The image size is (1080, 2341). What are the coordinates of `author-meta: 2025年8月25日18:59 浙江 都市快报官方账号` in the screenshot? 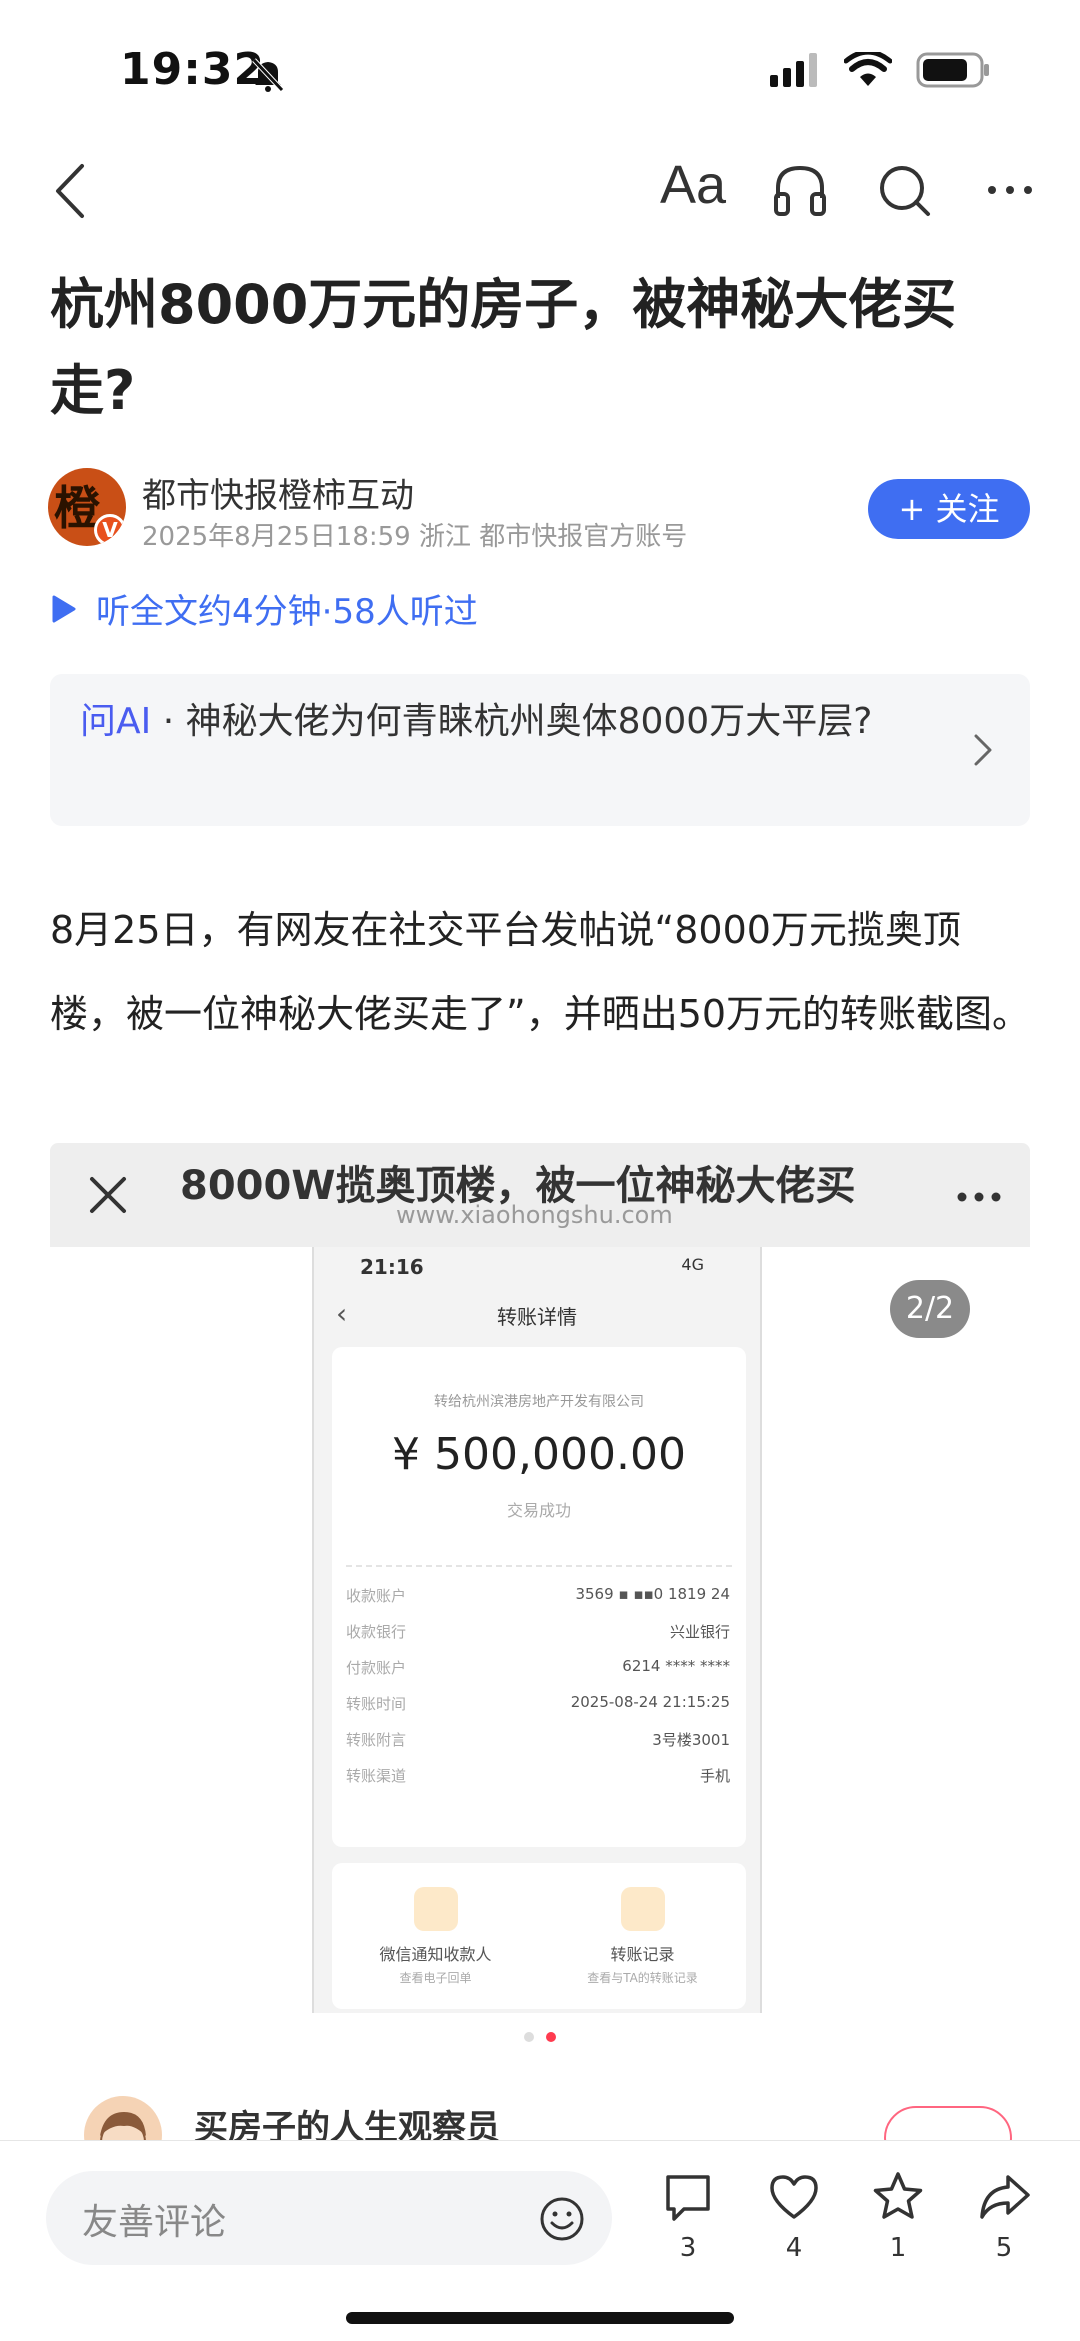 It's located at (415, 537).